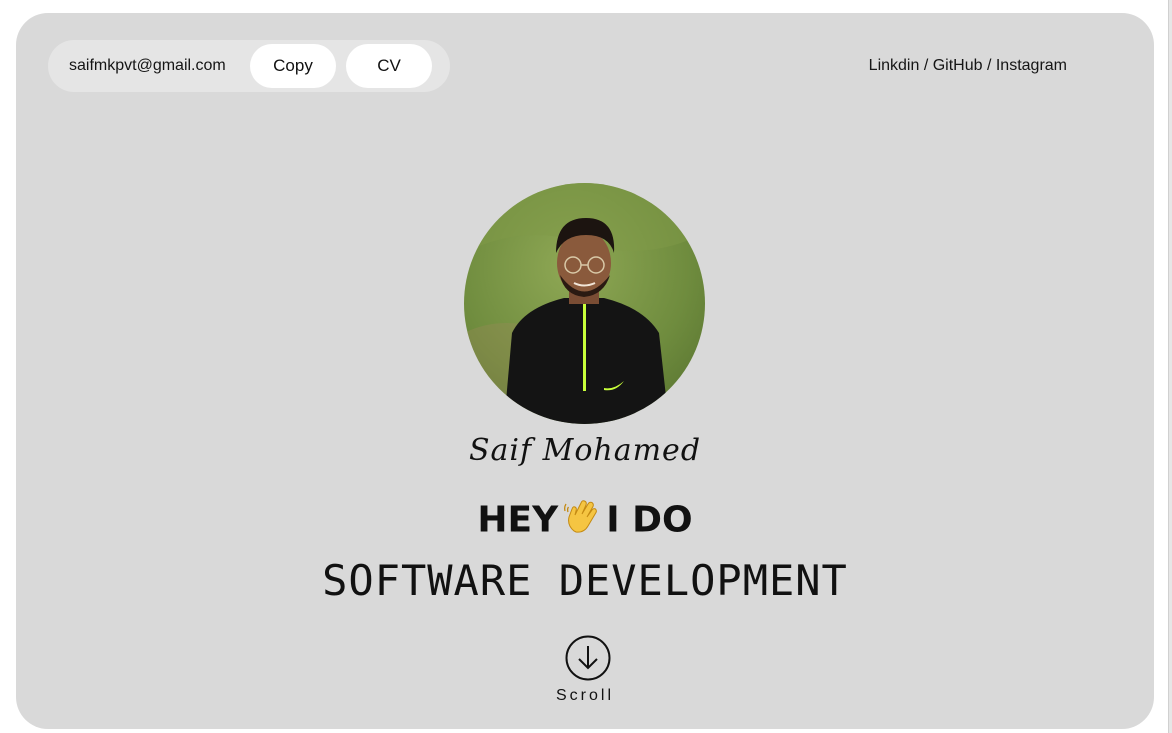 The height and width of the screenshot is (733, 1172). I want to click on hero-headline: HEY I DO, so click(585, 525).